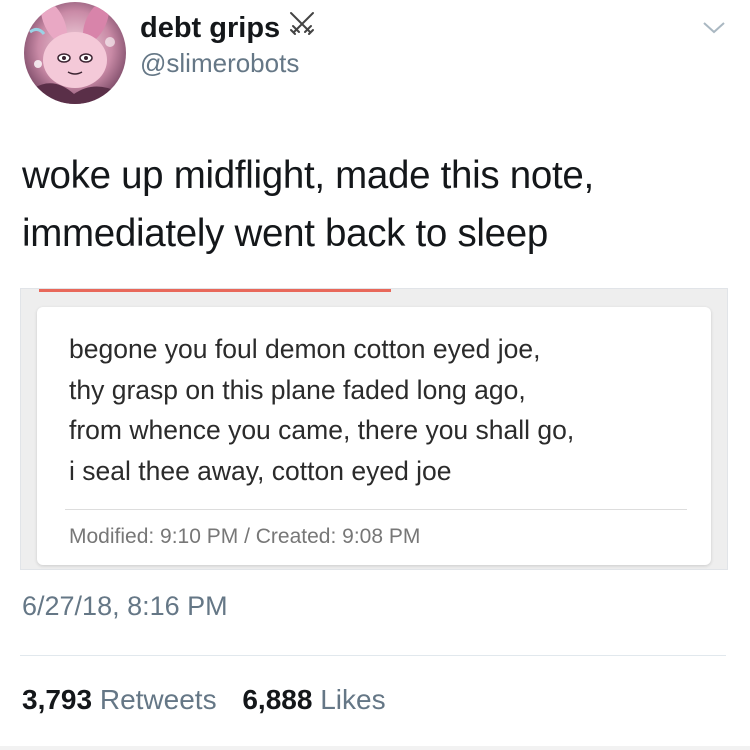 This screenshot has width=750, height=750. Describe the element at coordinates (376, 509) in the screenshot. I see `note-divider` at that location.